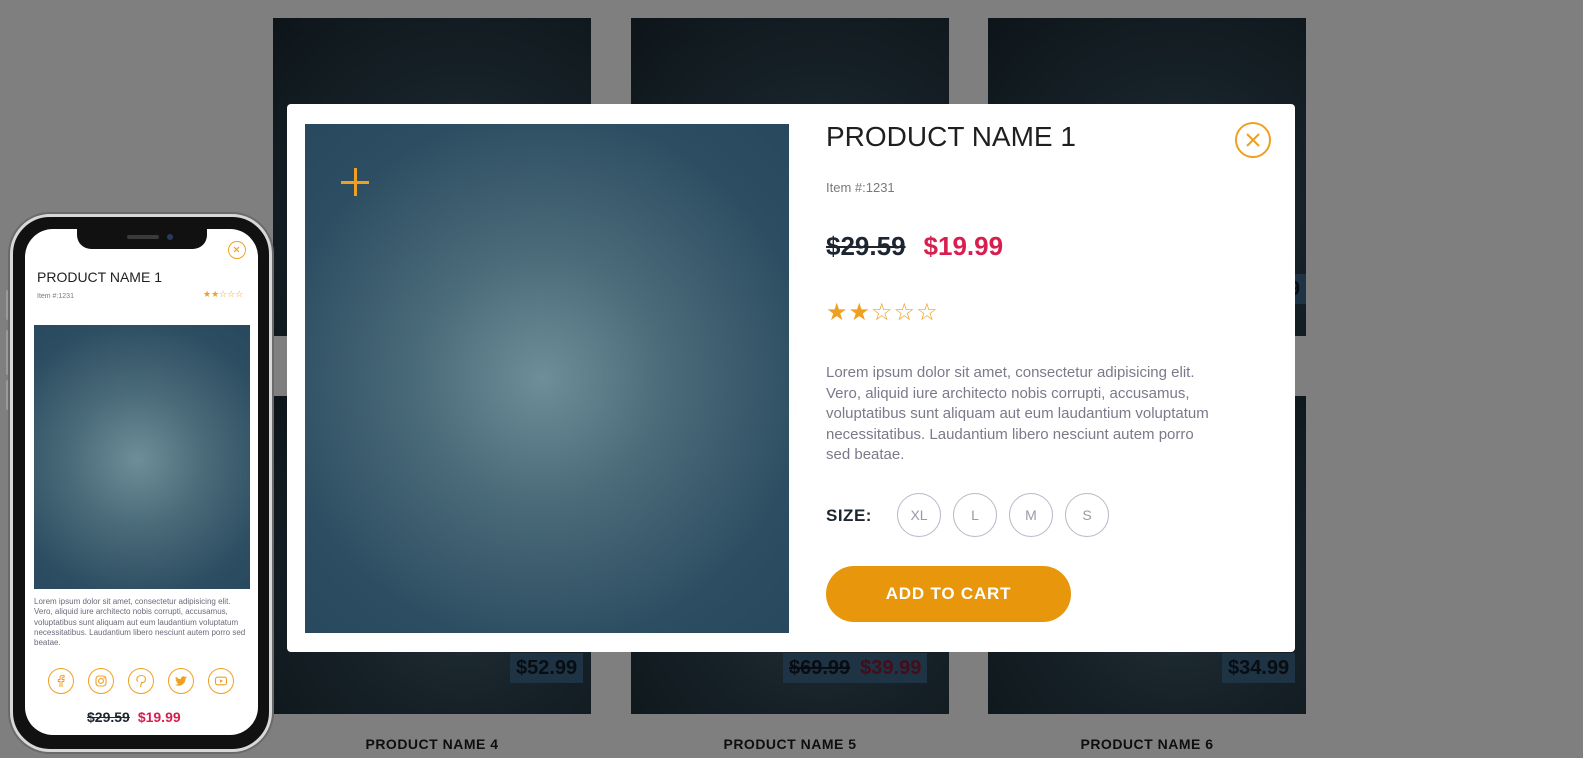 This screenshot has height=758, width=1583. I want to click on facebook-button, so click(61, 681).